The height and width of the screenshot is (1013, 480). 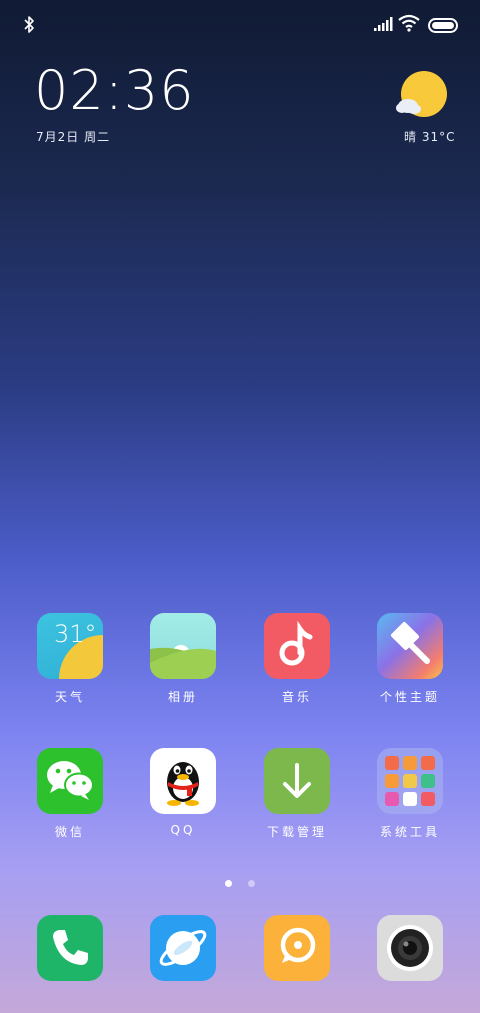 I want to click on app-themes: 个性主题, so click(x=410, y=659).